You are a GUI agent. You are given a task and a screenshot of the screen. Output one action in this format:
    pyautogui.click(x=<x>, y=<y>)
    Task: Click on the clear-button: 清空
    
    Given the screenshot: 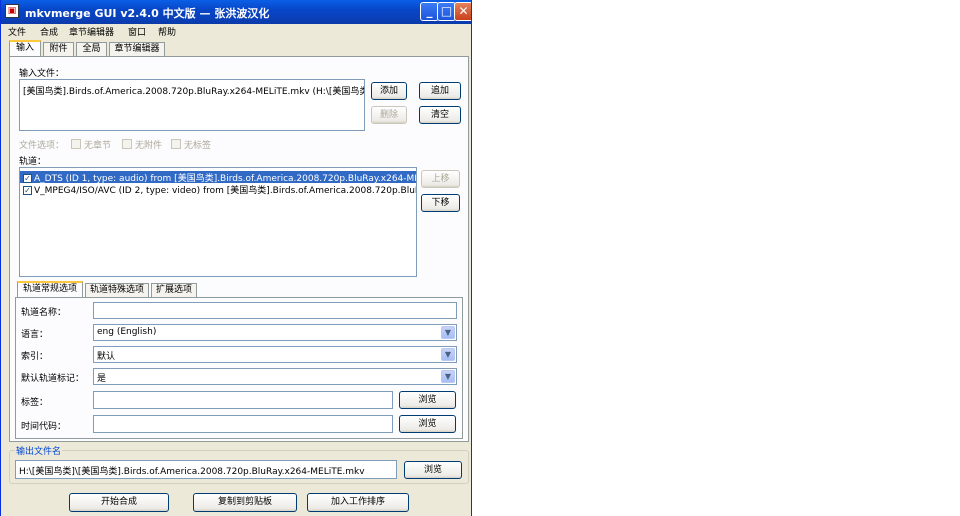 What is the action you would take?
    pyautogui.click(x=440, y=115)
    